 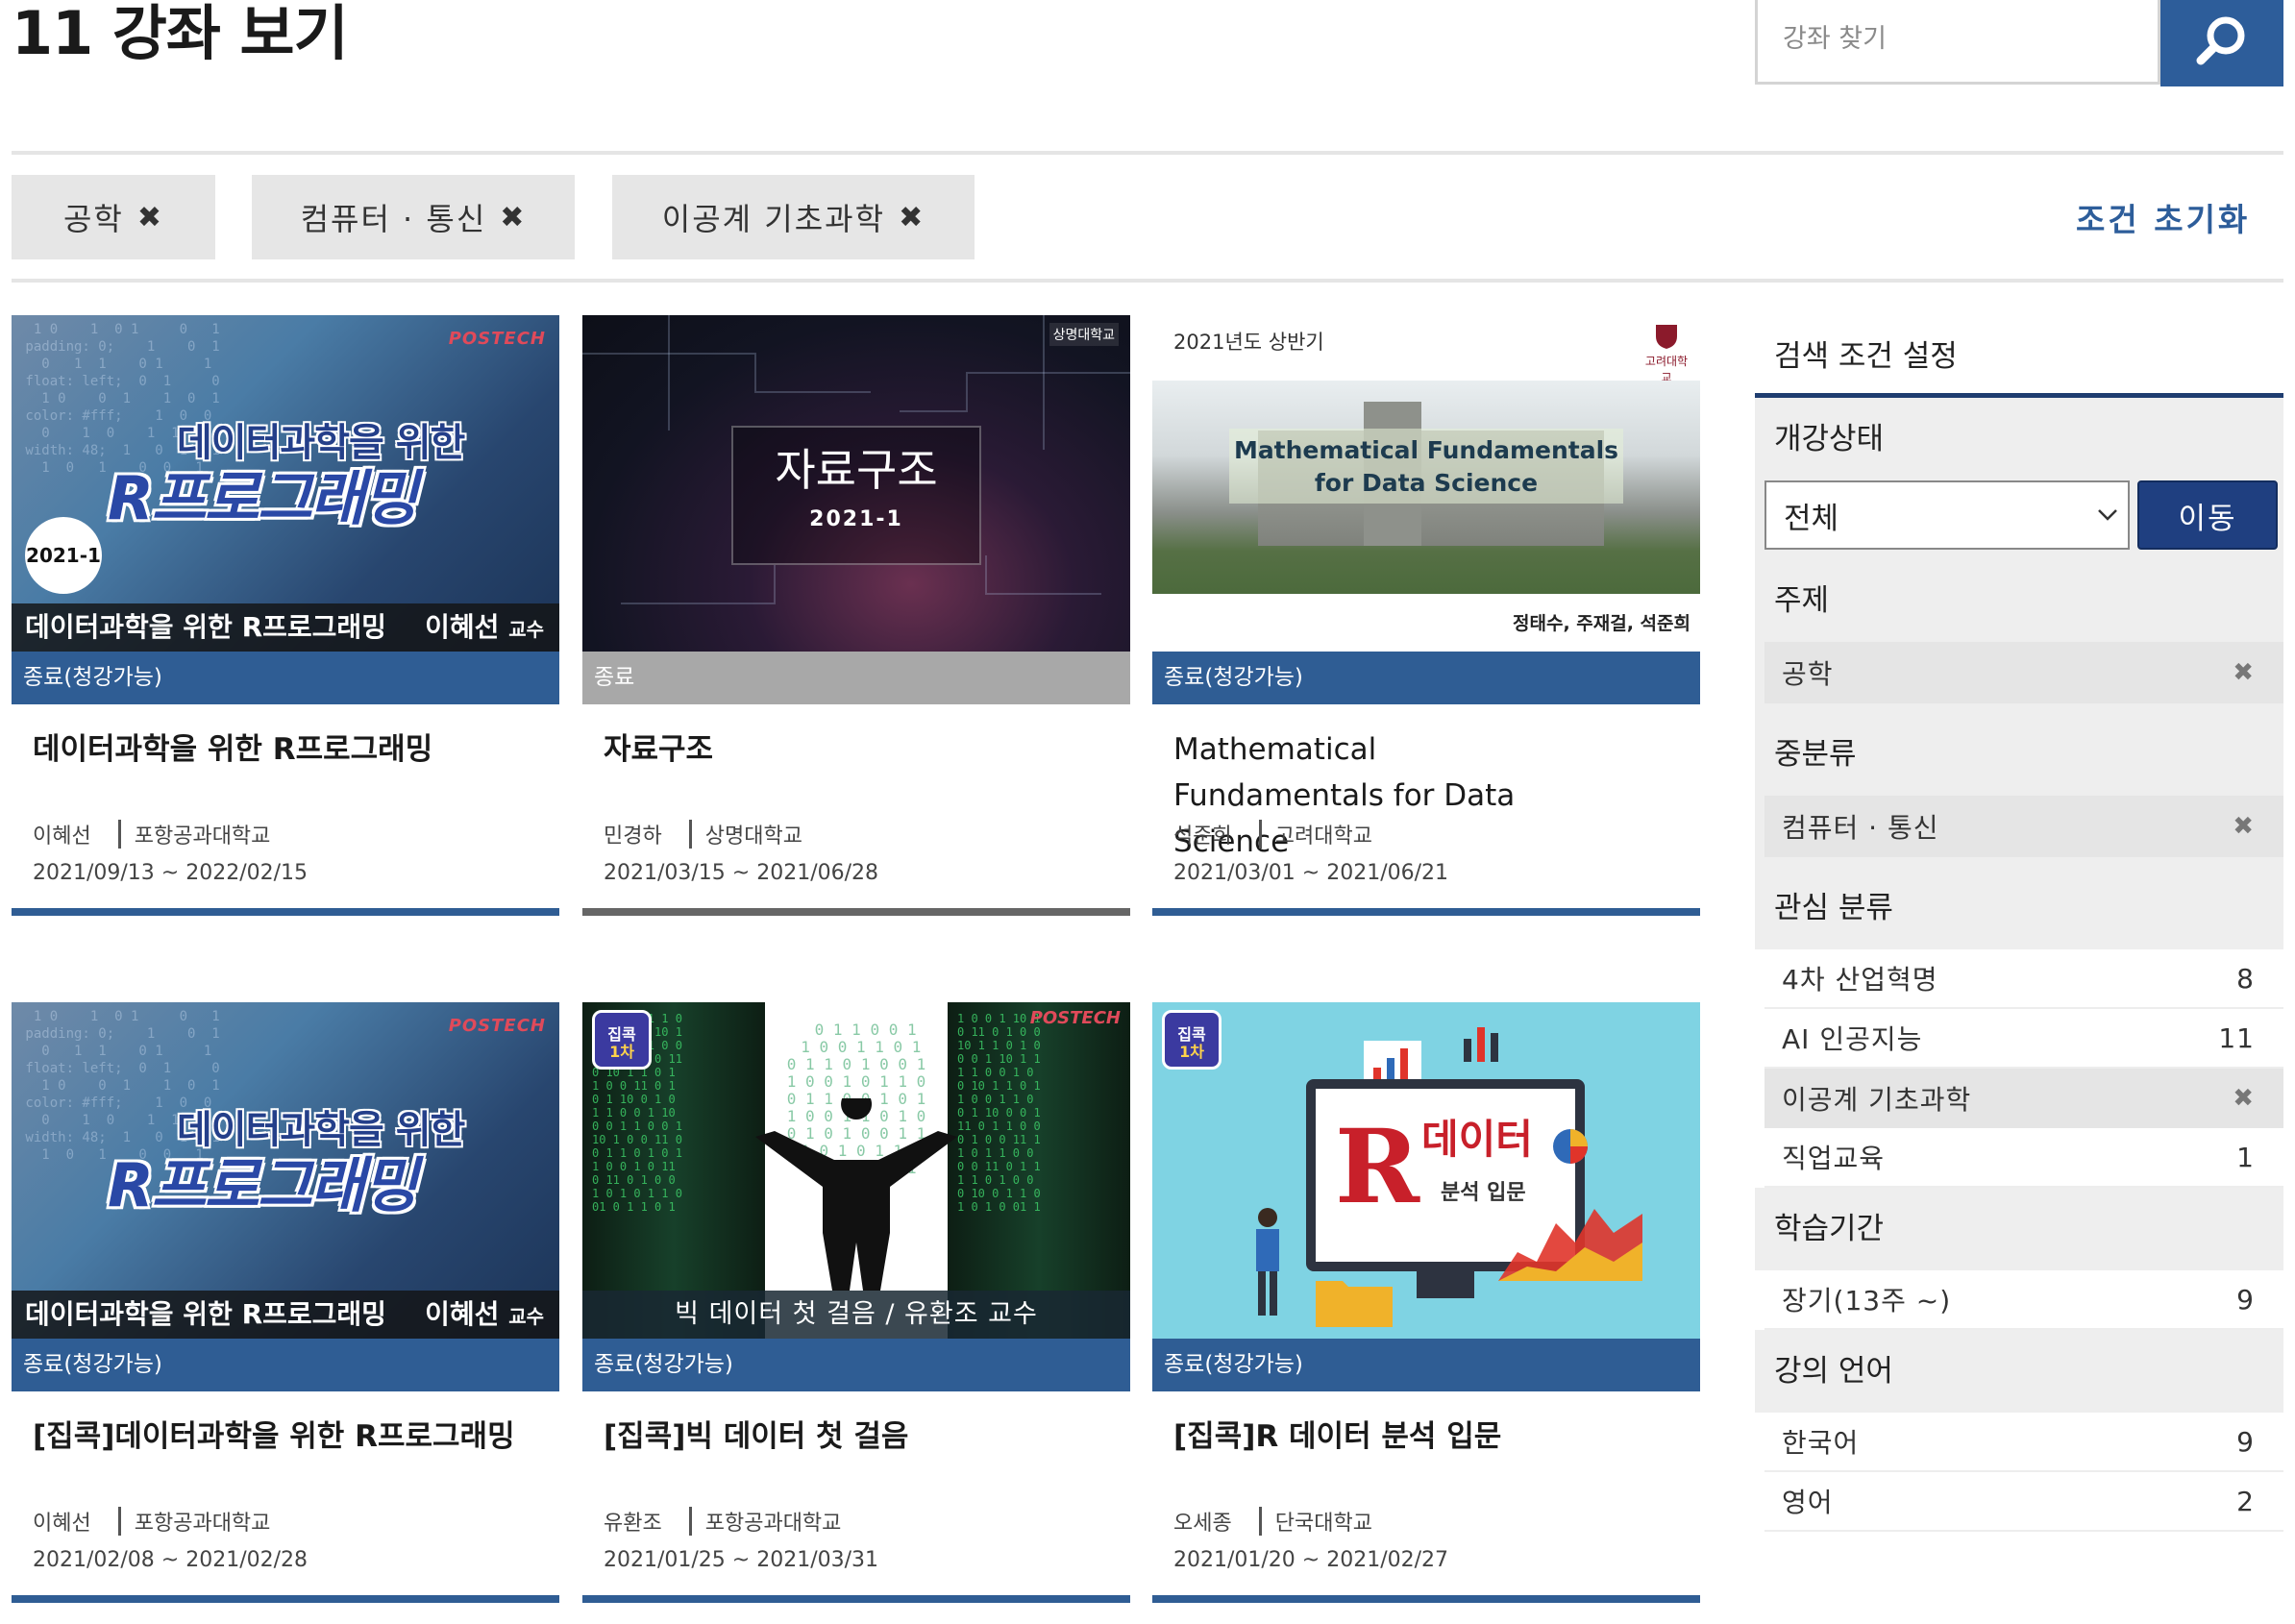 I want to click on filter-item-label: 장기(13주 ~), so click(x=1867, y=1300).